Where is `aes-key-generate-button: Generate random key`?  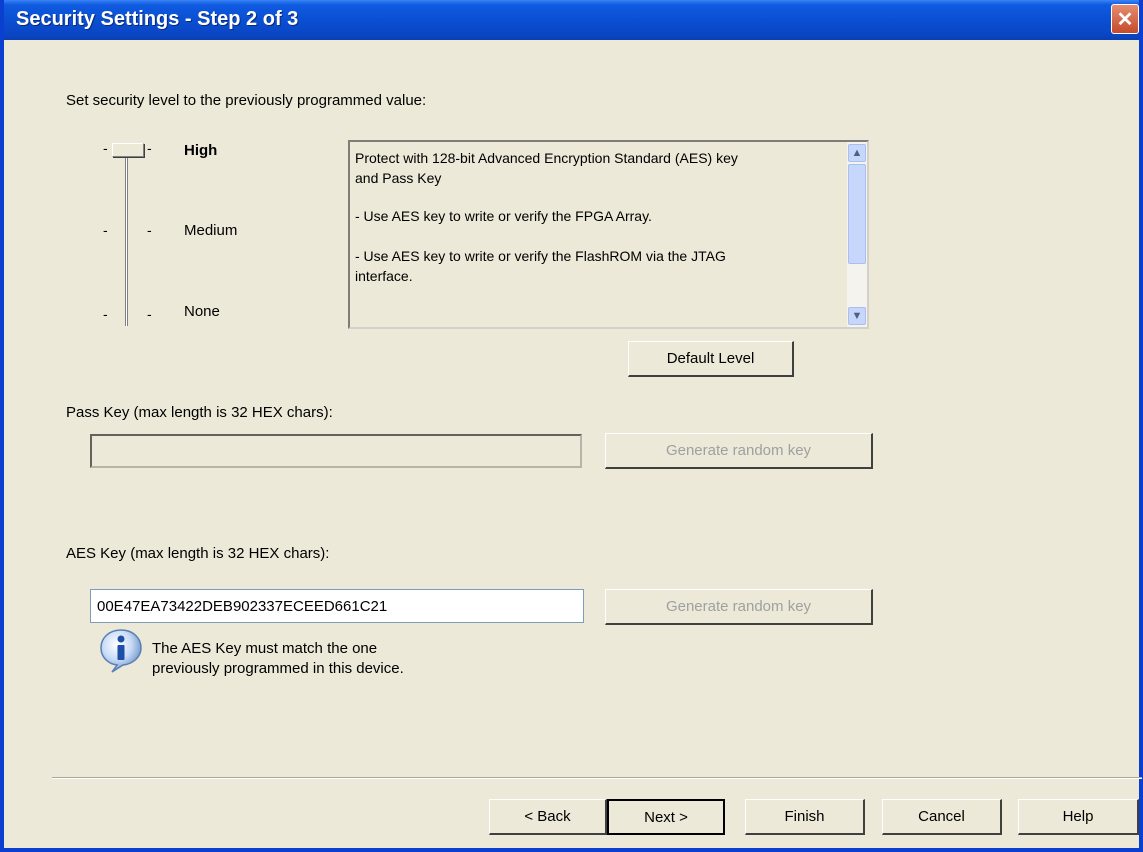 aes-key-generate-button: Generate random key is located at coordinates (739, 607).